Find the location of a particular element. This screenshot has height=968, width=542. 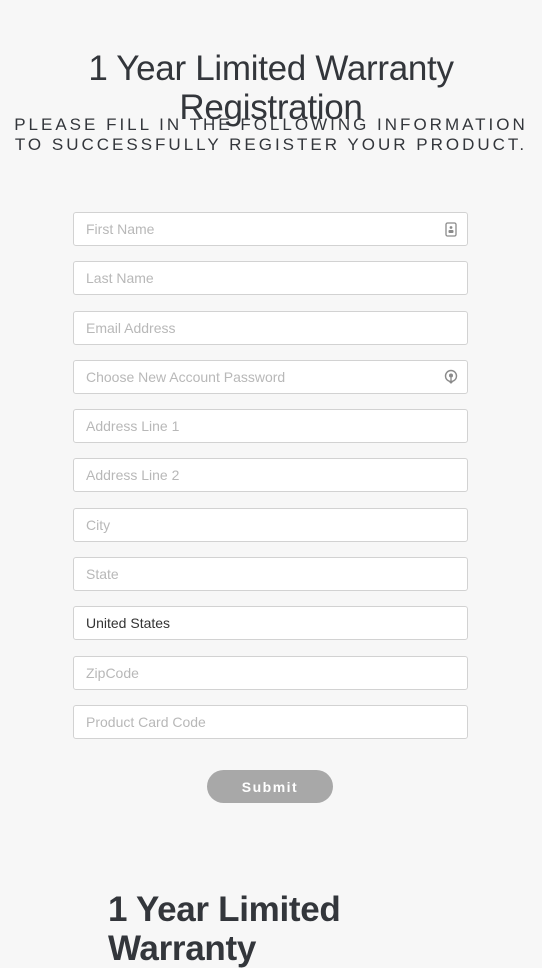

password-input is located at coordinates (270, 376).